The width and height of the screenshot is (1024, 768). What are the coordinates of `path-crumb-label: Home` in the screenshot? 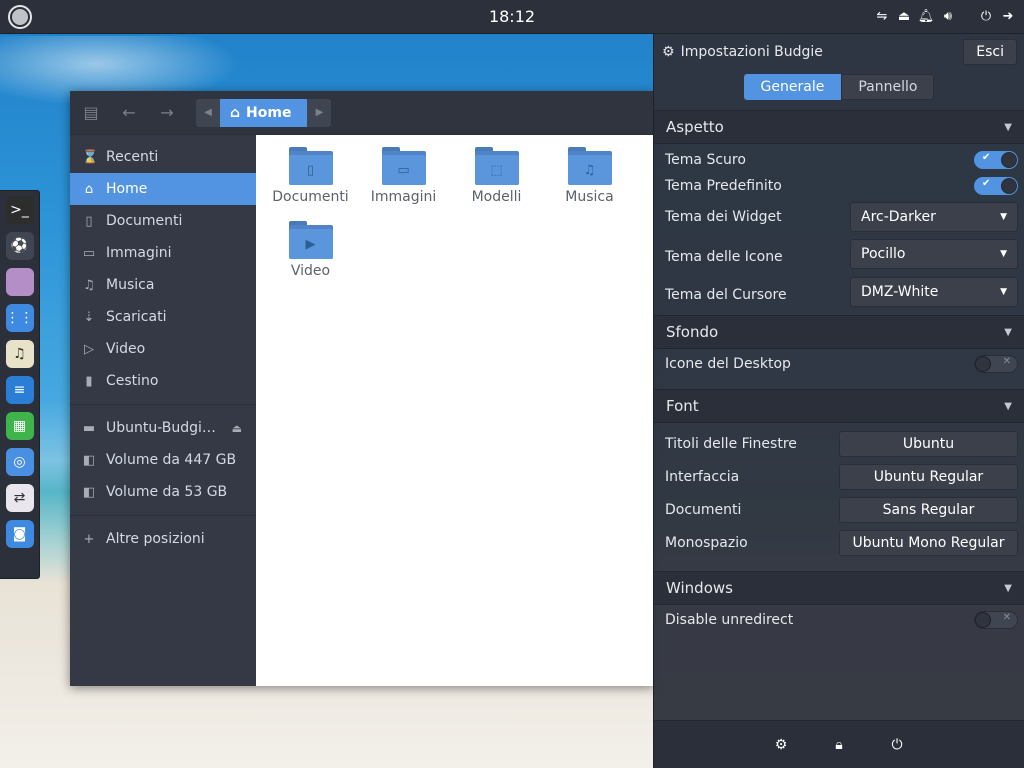 It's located at (269, 112).